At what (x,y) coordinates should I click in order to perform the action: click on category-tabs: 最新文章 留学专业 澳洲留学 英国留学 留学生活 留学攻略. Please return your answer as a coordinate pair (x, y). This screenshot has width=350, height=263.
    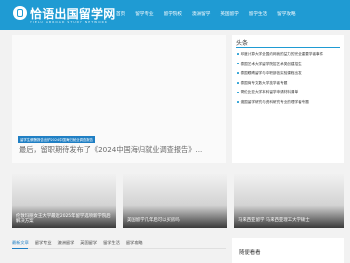
    Looking at the image, I should click on (80, 243).